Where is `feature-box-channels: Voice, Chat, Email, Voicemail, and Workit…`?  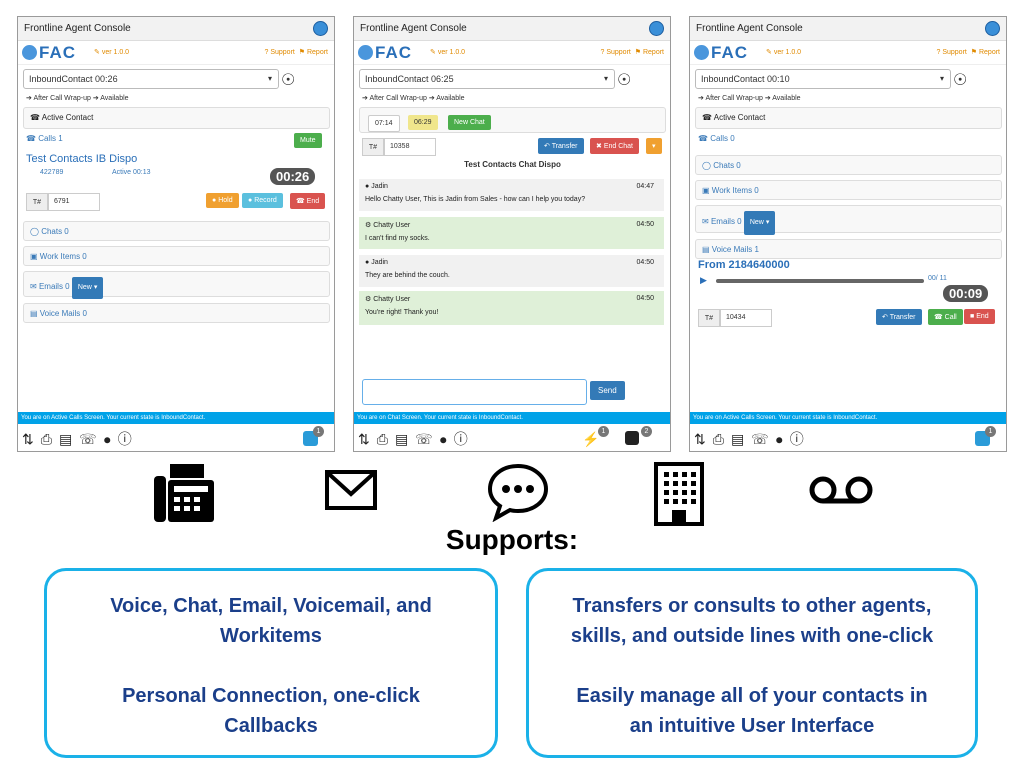
feature-box-channels: Voice, Chat, Email, Voicemail, and Workit… is located at coordinates (271, 663).